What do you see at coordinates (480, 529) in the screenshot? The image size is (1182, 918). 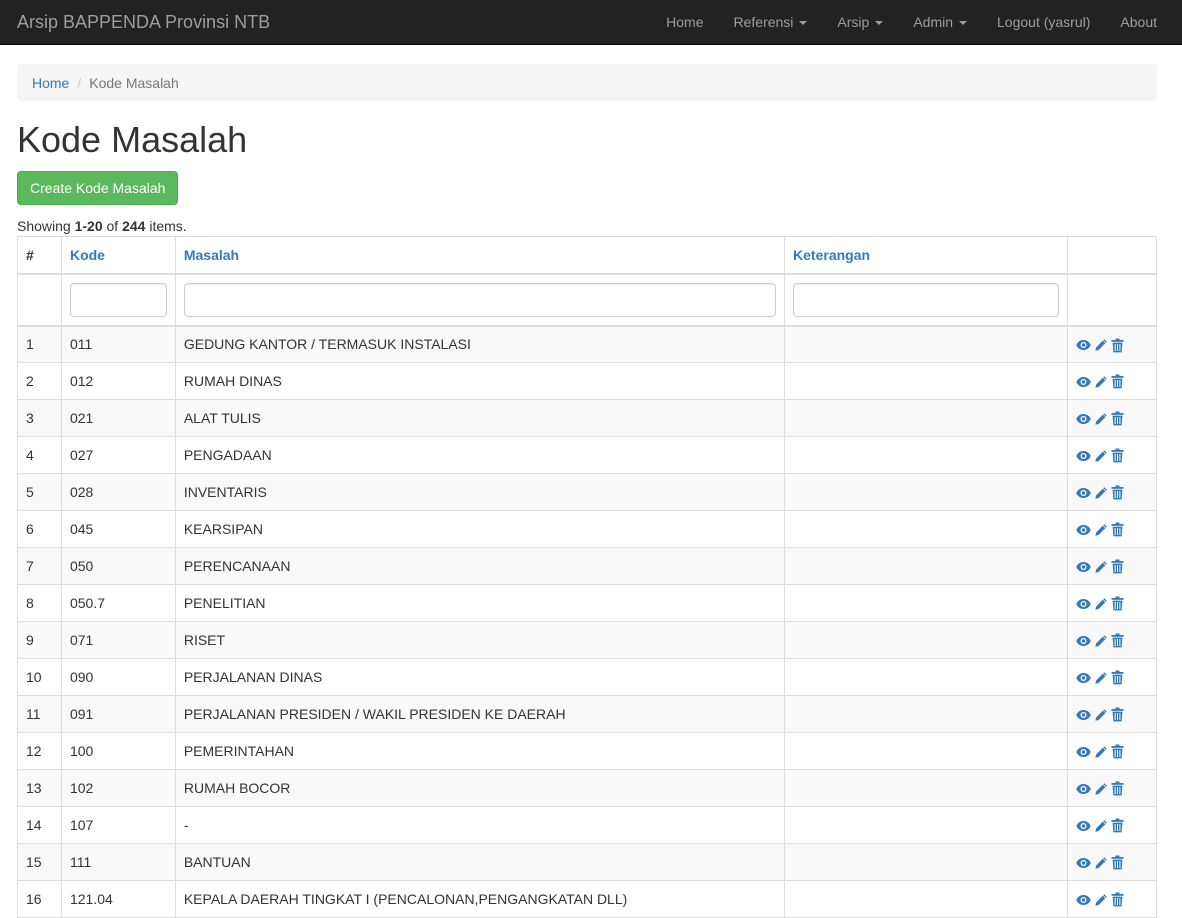 I see `cell-masalah: KEARSIPAN` at bounding box center [480, 529].